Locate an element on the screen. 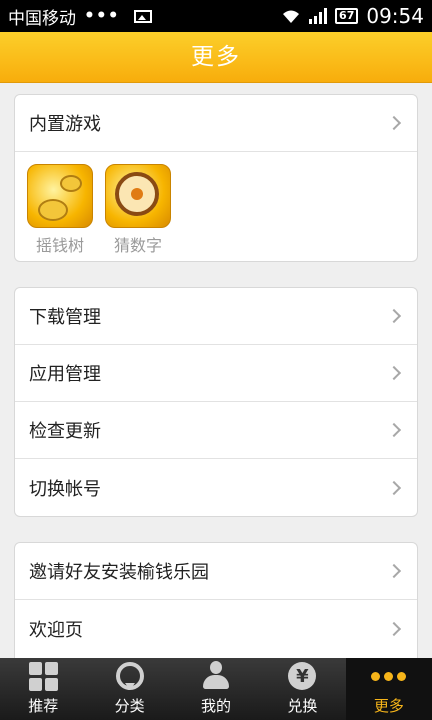 Image resolution: width=432 pixels, height=720 pixels. game-name: 猜数字 is located at coordinates (137, 245).